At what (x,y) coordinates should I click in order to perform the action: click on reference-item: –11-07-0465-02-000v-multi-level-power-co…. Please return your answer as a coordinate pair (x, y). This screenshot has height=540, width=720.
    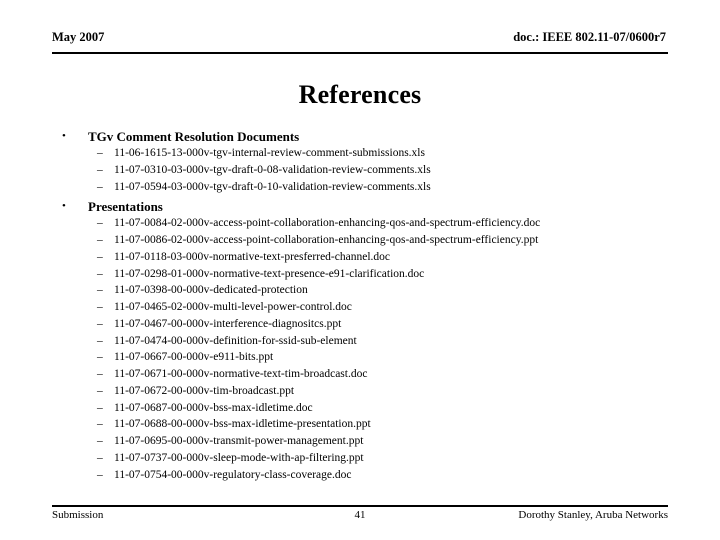
    Looking at the image, I should click on (360, 307).